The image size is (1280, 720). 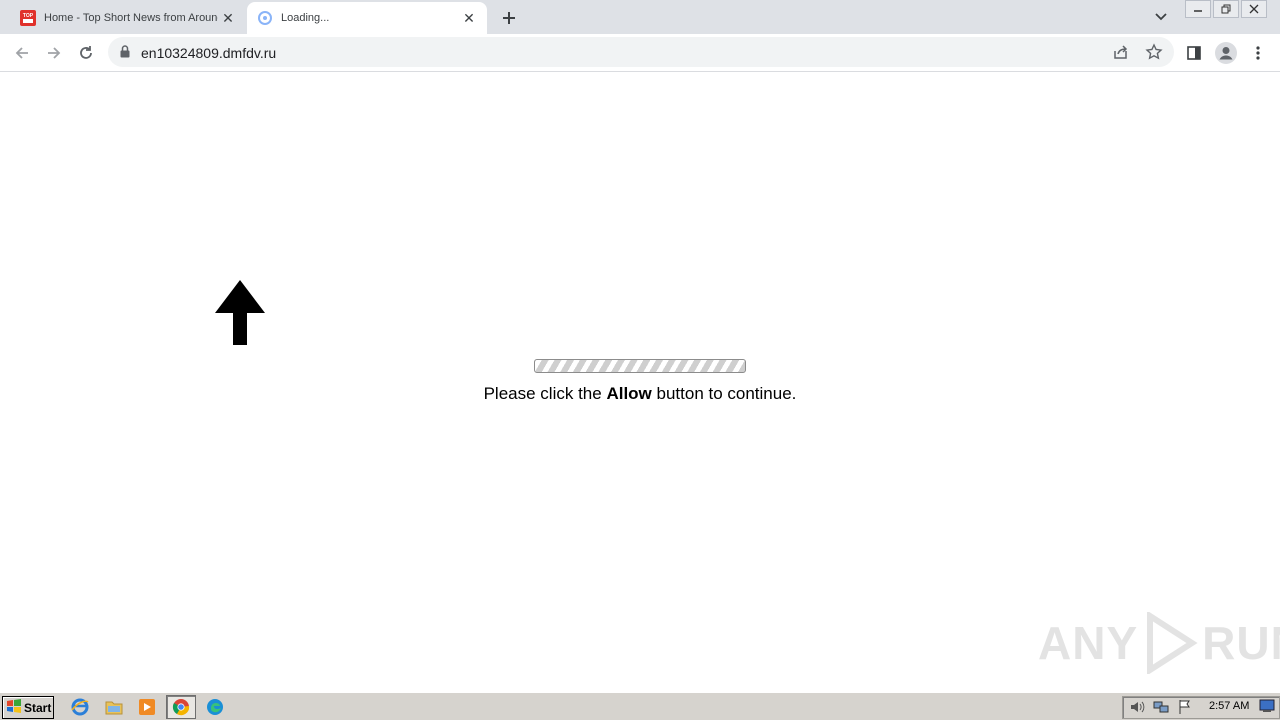 What do you see at coordinates (1161, 709) in the screenshot?
I see `network-icon` at bounding box center [1161, 709].